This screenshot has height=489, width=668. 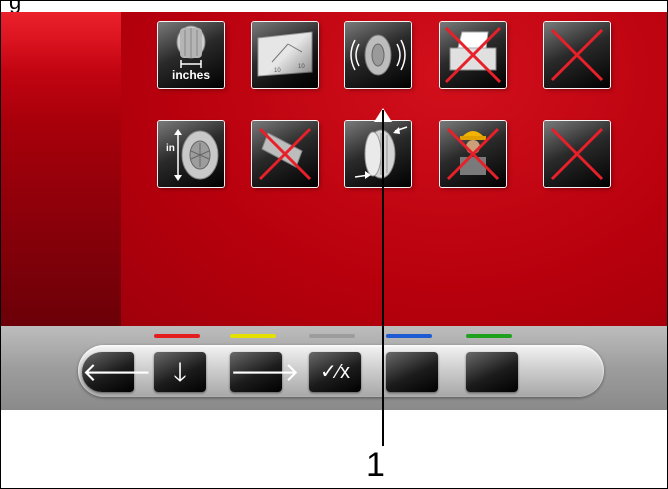 I want to click on toolbar-button-blank-green, so click(x=492, y=372).